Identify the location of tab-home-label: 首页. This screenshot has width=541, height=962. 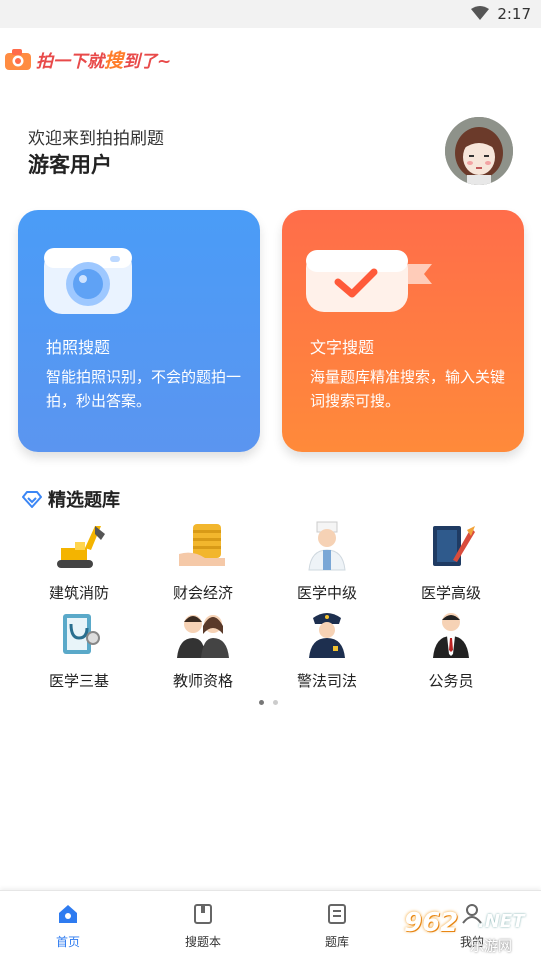
(67, 942).